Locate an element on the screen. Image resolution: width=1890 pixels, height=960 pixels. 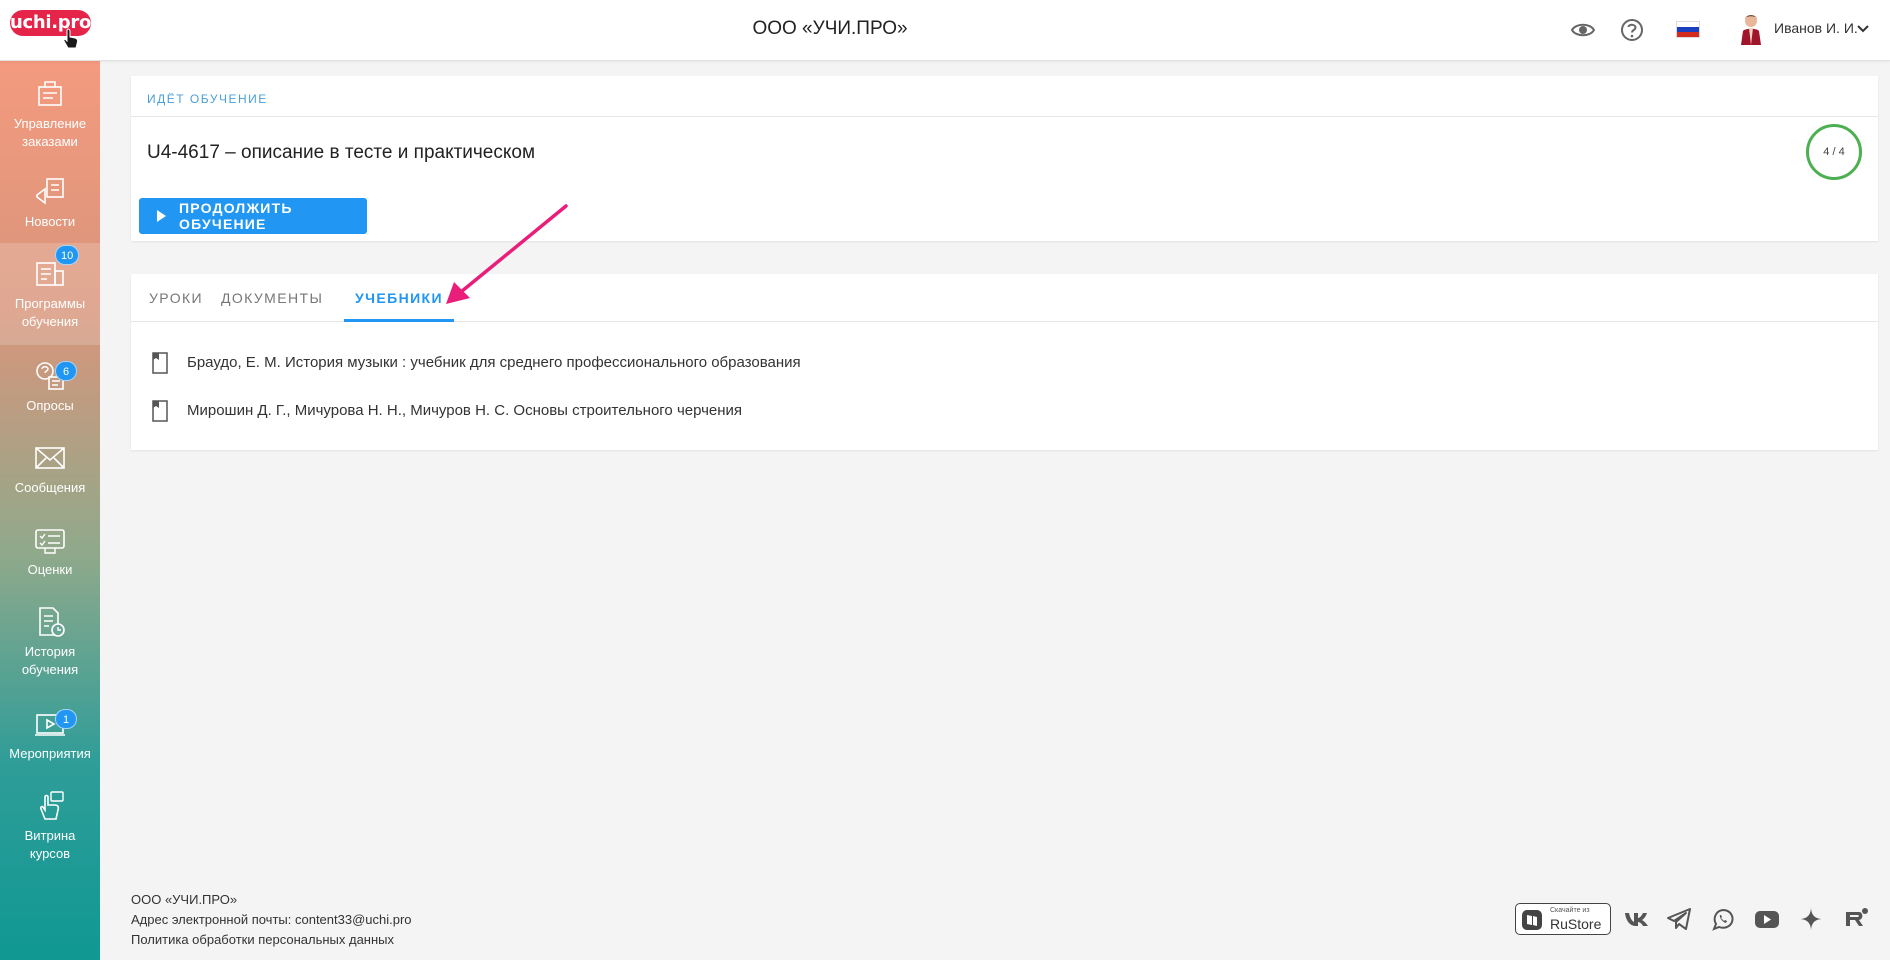
russia-flag-icon is located at coordinates (1688, 29).